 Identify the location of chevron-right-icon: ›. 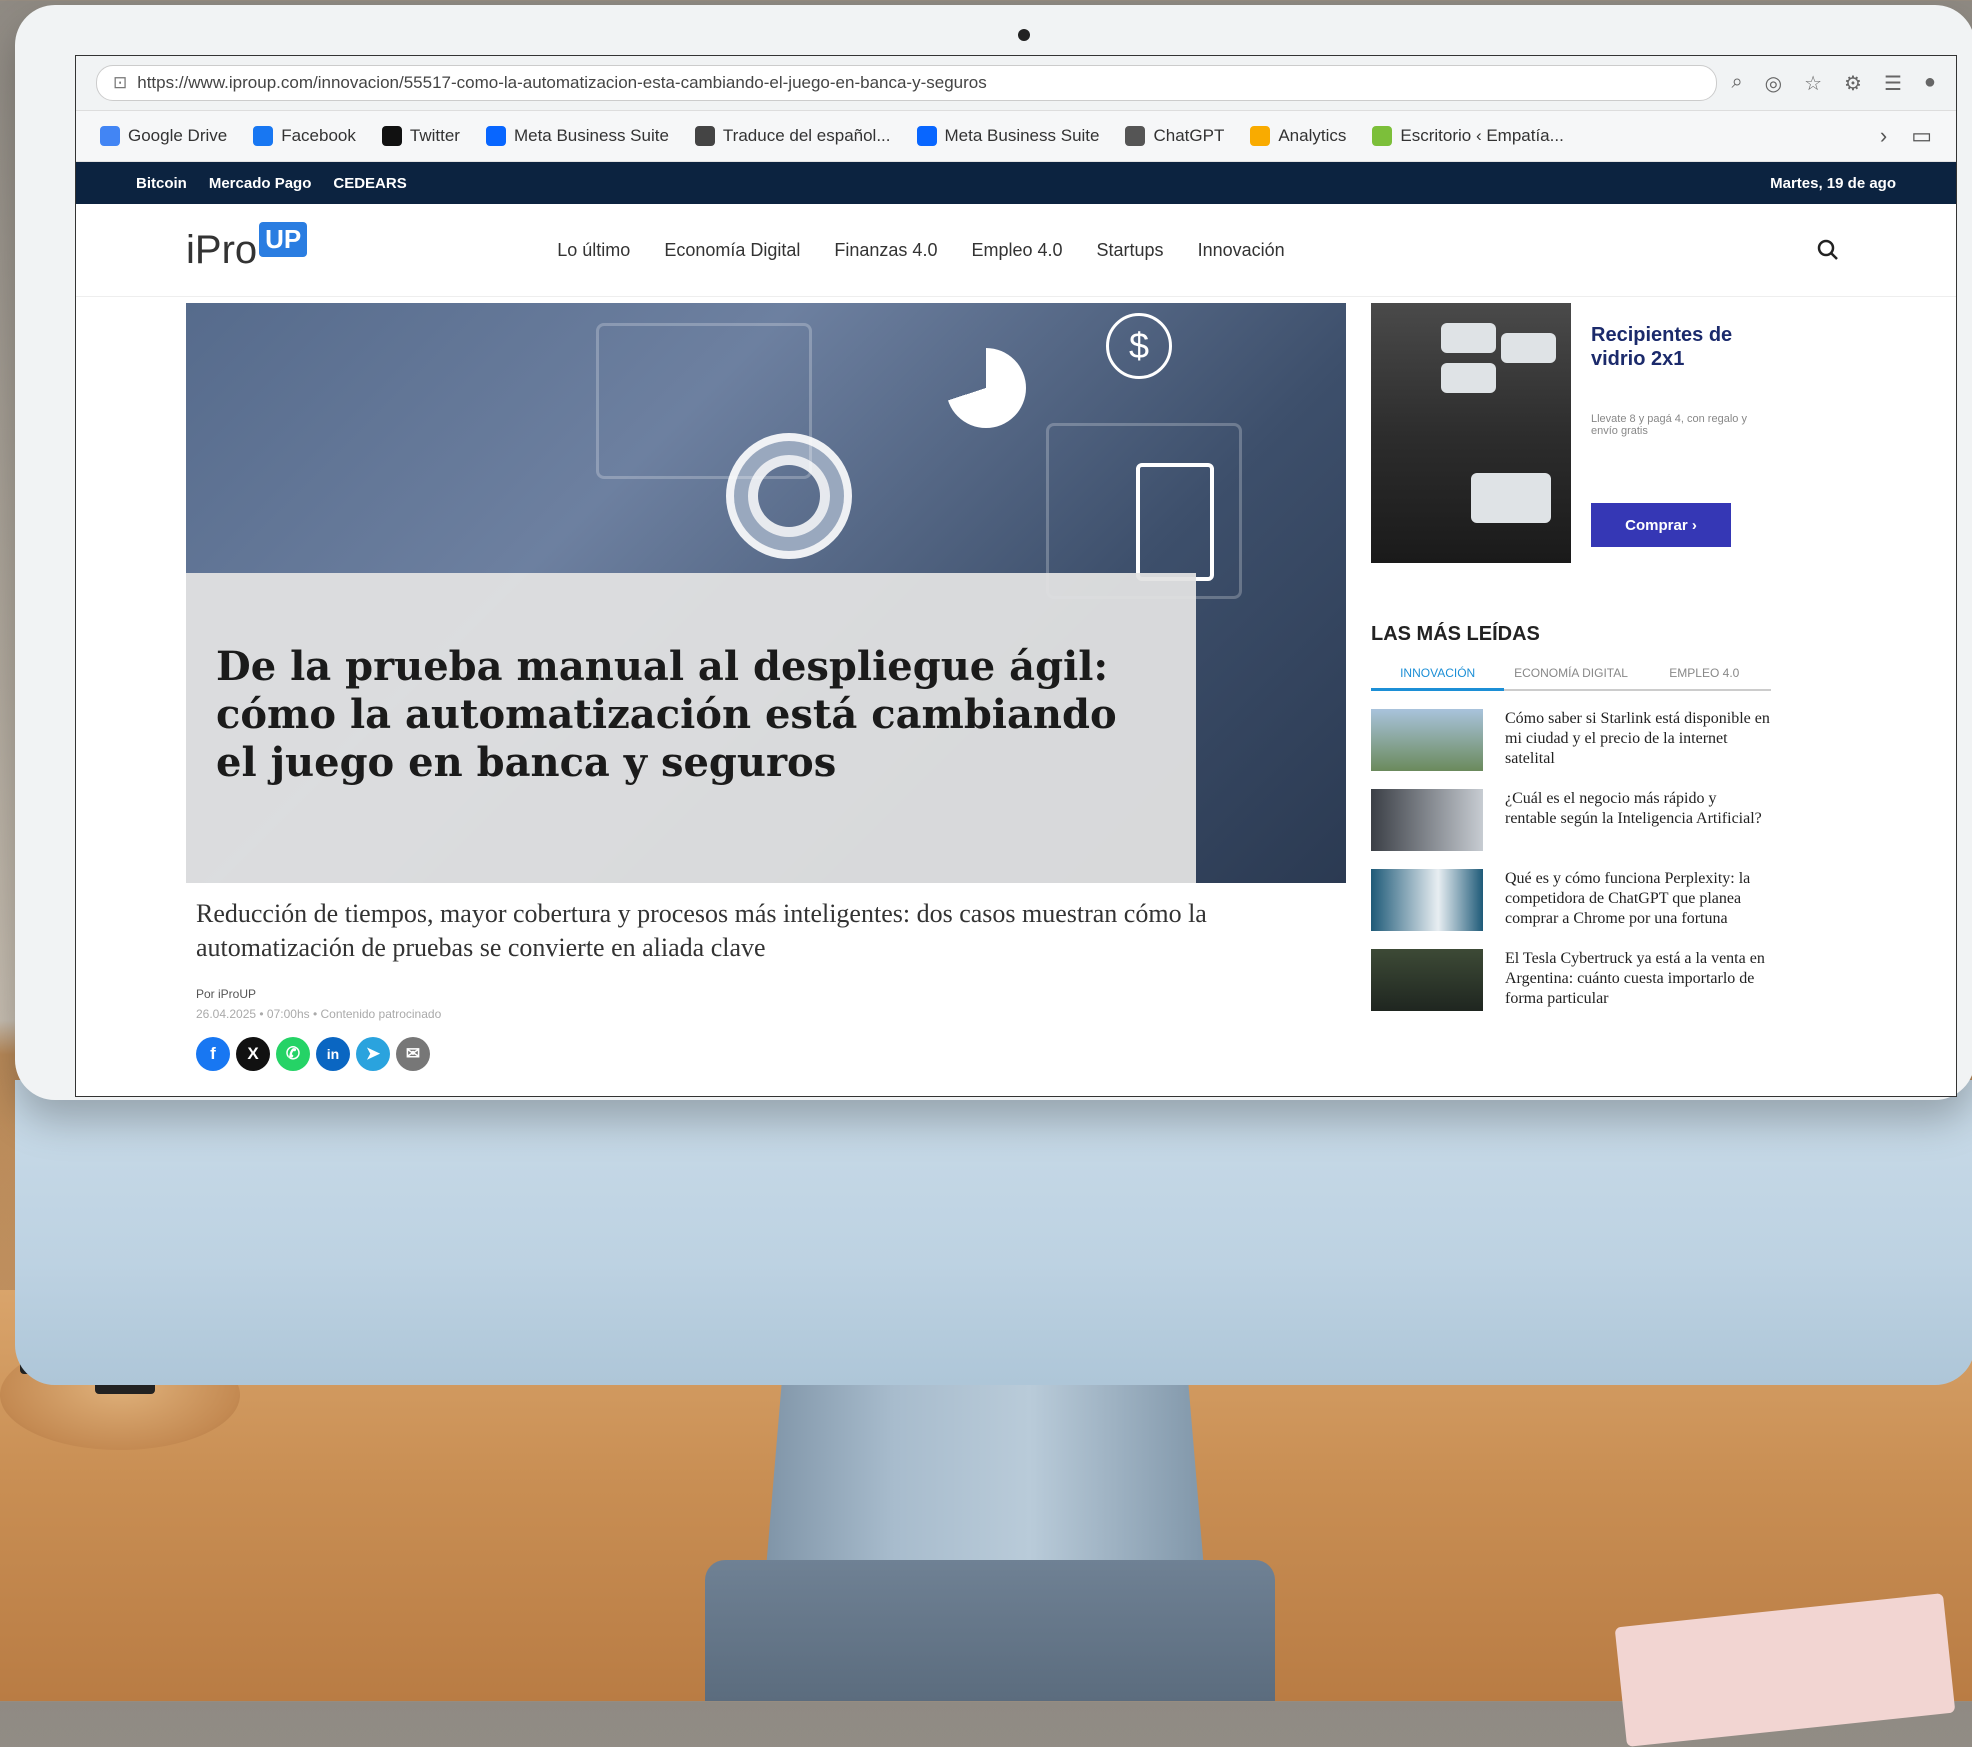
(1883, 136).